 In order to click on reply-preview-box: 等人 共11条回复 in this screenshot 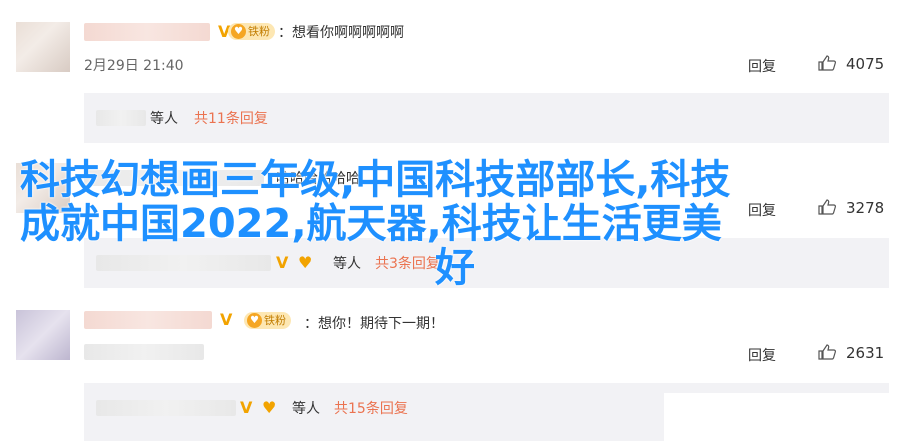, I will do `click(486, 118)`.